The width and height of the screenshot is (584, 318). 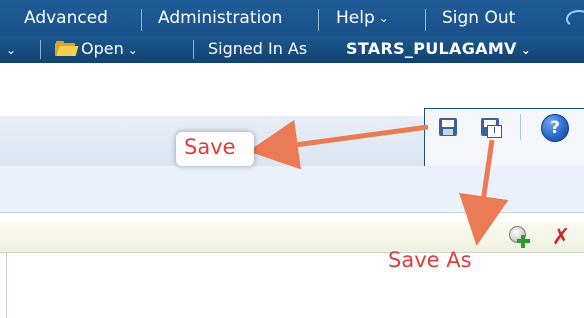 I want to click on nav-help-menu: Help ⌄, so click(x=362, y=18).